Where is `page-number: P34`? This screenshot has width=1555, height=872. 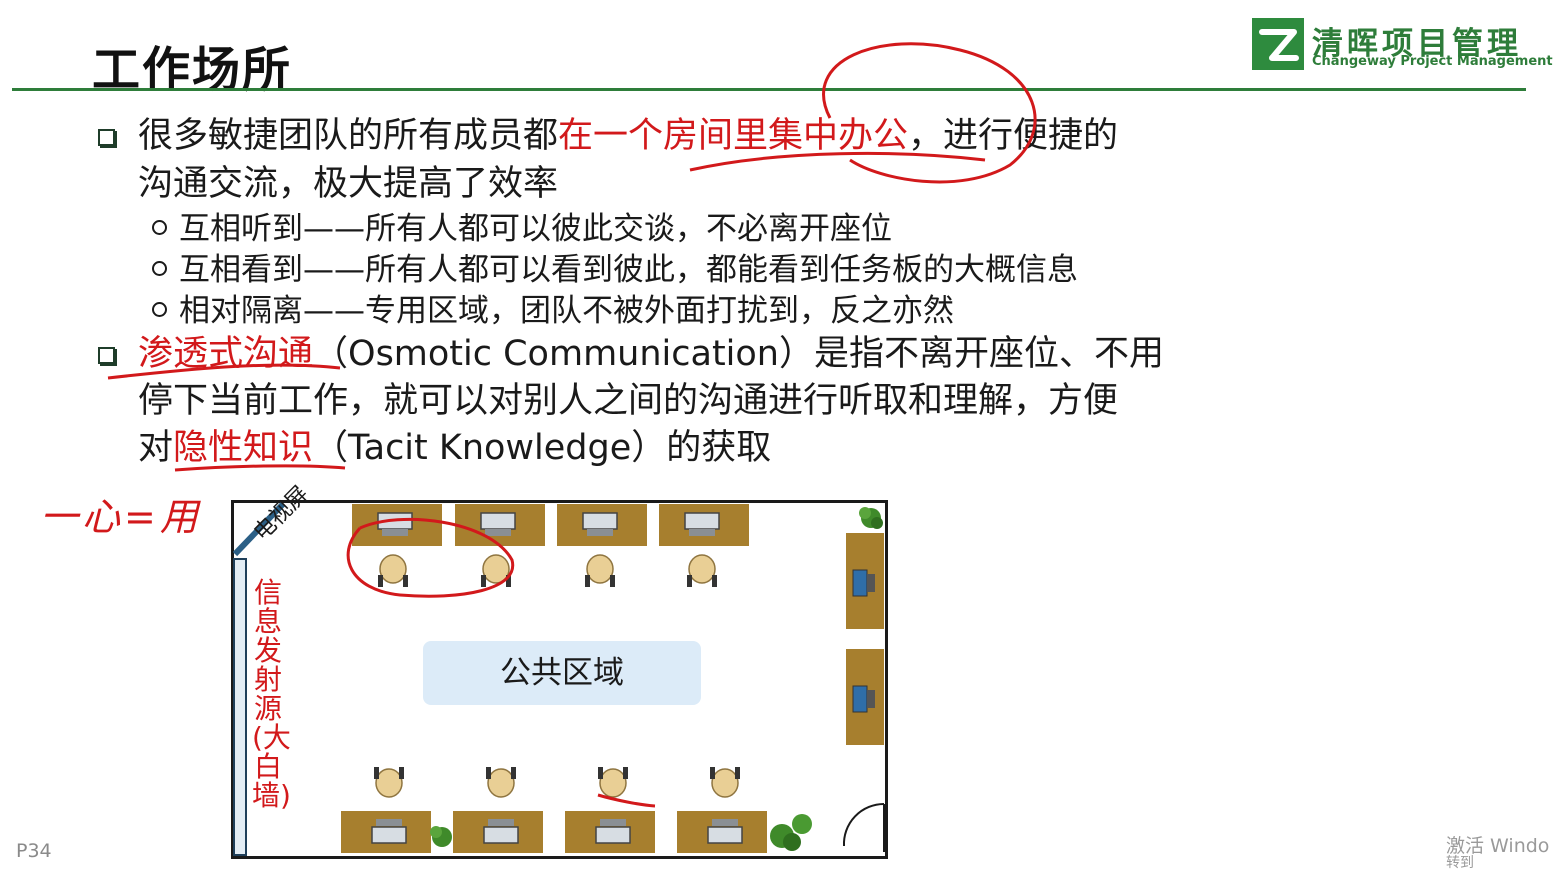 page-number: P34 is located at coordinates (34, 851).